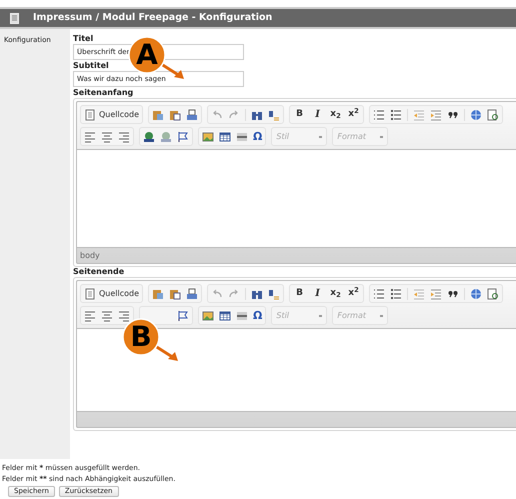  What do you see at coordinates (83, 39) in the screenshot?
I see `field-label: Titel` at bounding box center [83, 39].